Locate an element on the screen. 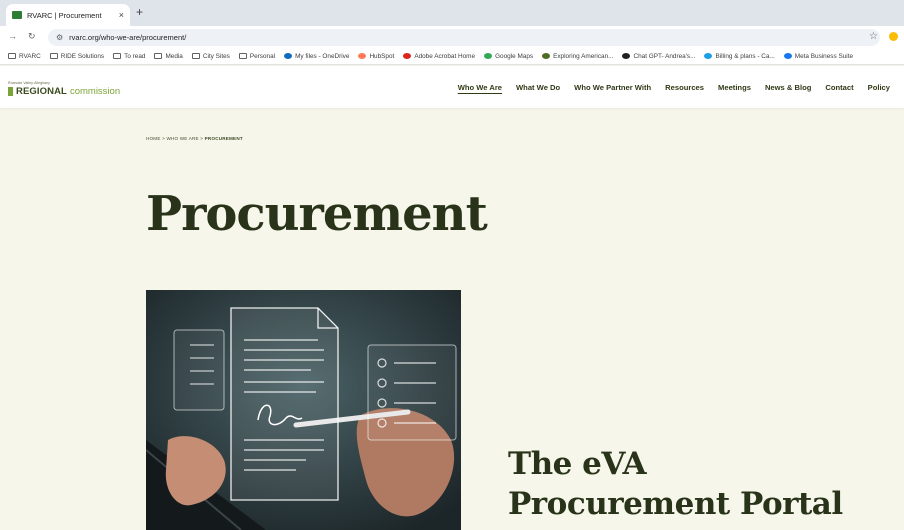 The height and width of the screenshot is (530, 904). breadcrumb-current: PROCUREMENT is located at coordinates (223, 138).